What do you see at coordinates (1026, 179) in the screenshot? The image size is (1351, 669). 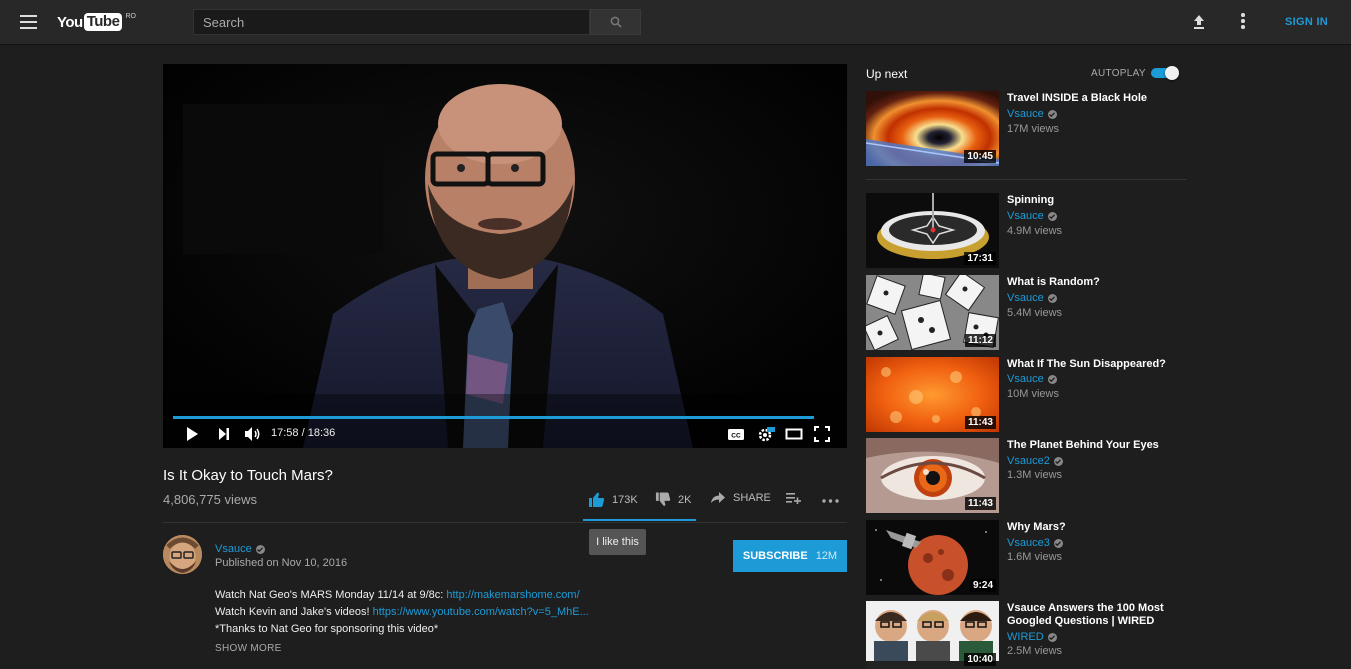 I see `recommendations-divider` at bounding box center [1026, 179].